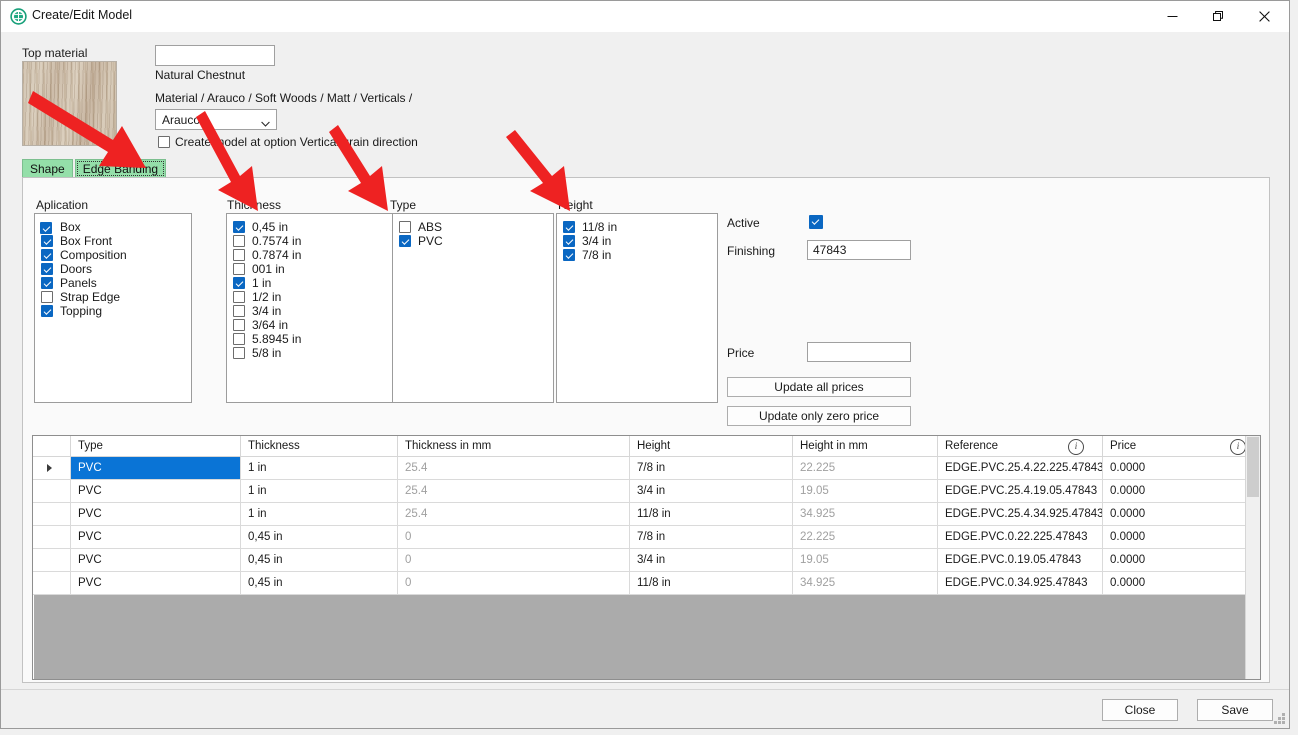 The image size is (1298, 735). What do you see at coordinates (865, 491) in the screenshot?
I see `cell-height-mm: 19.05` at bounding box center [865, 491].